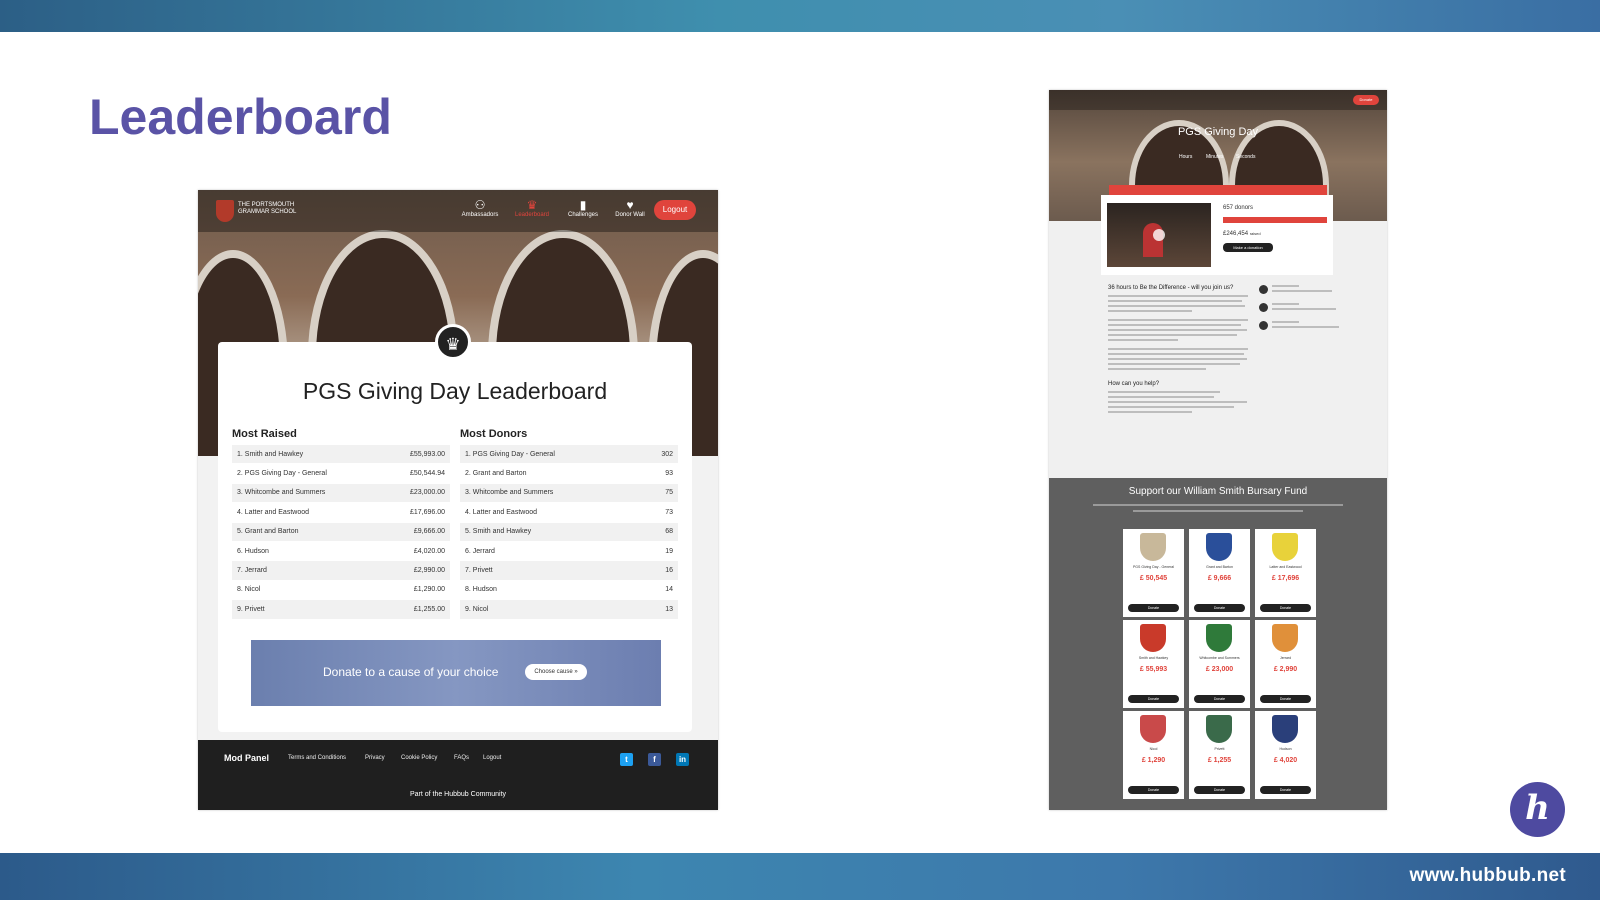  I want to click on facebook-icon: f, so click(654, 759).